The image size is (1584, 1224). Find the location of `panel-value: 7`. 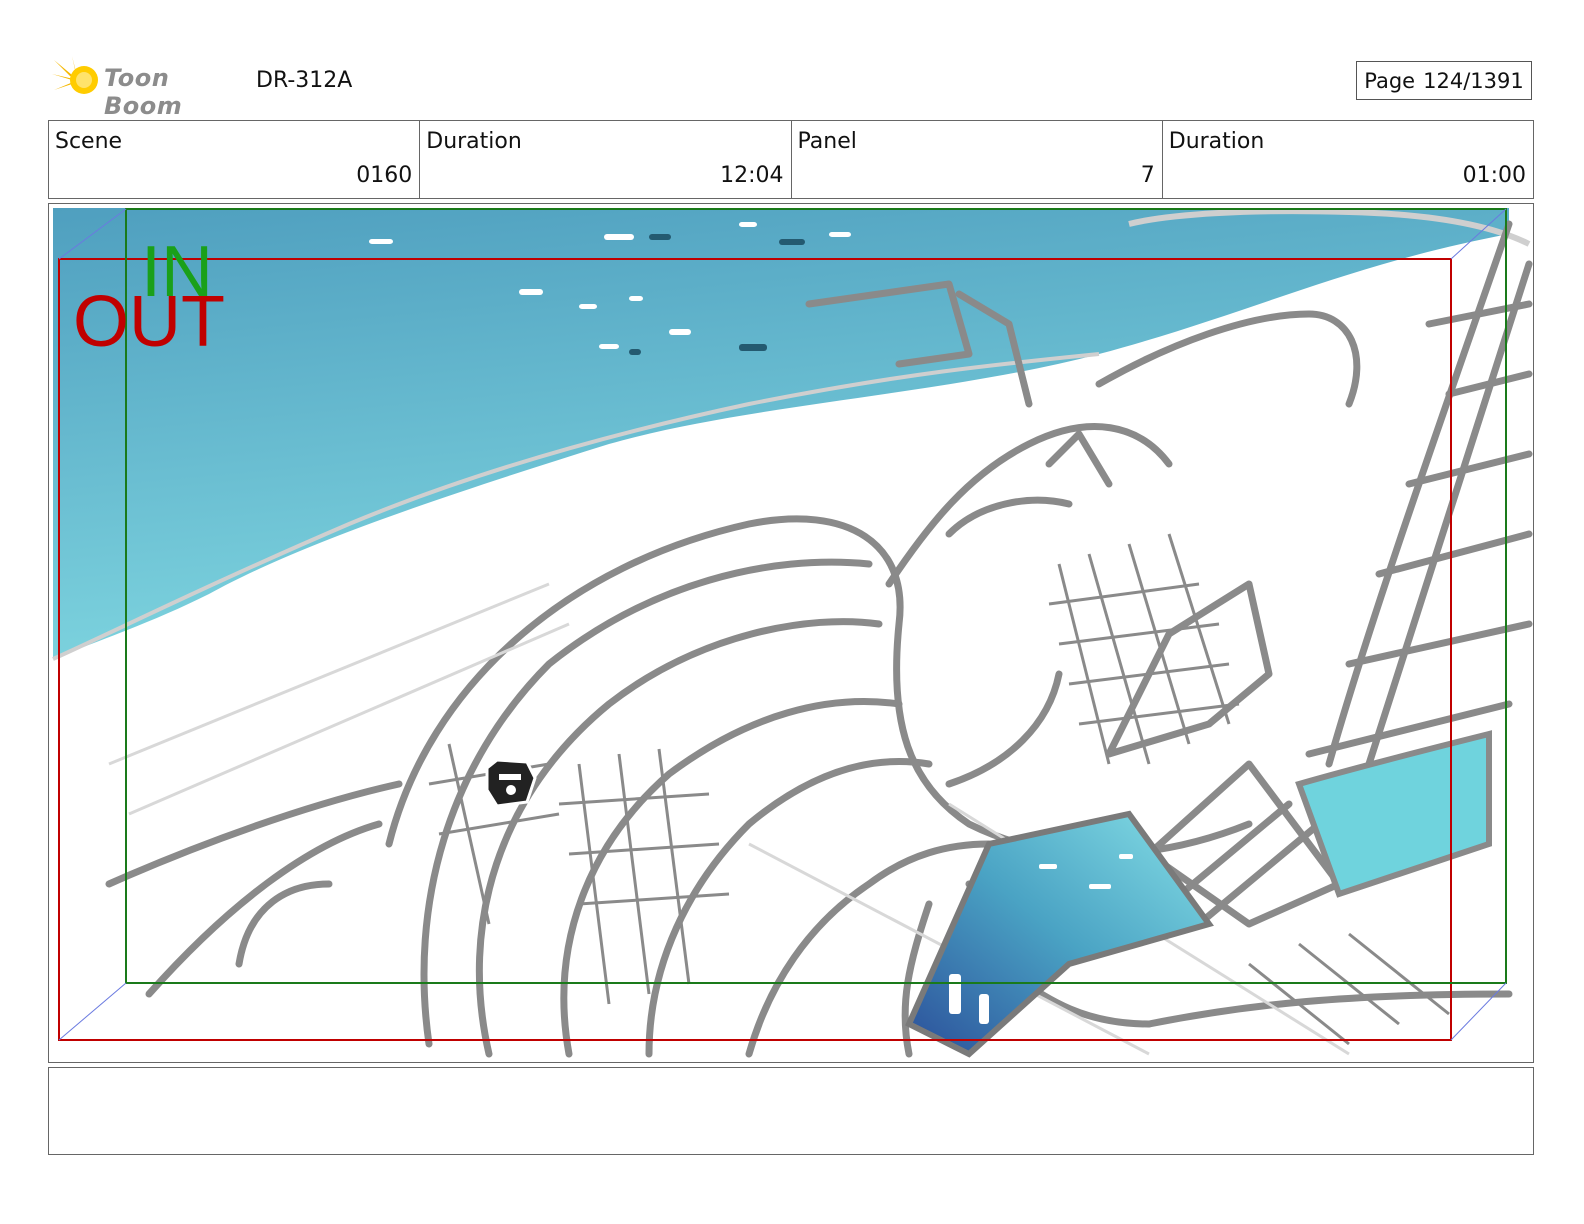

panel-value: 7 is located at coordinates (1147, 175).